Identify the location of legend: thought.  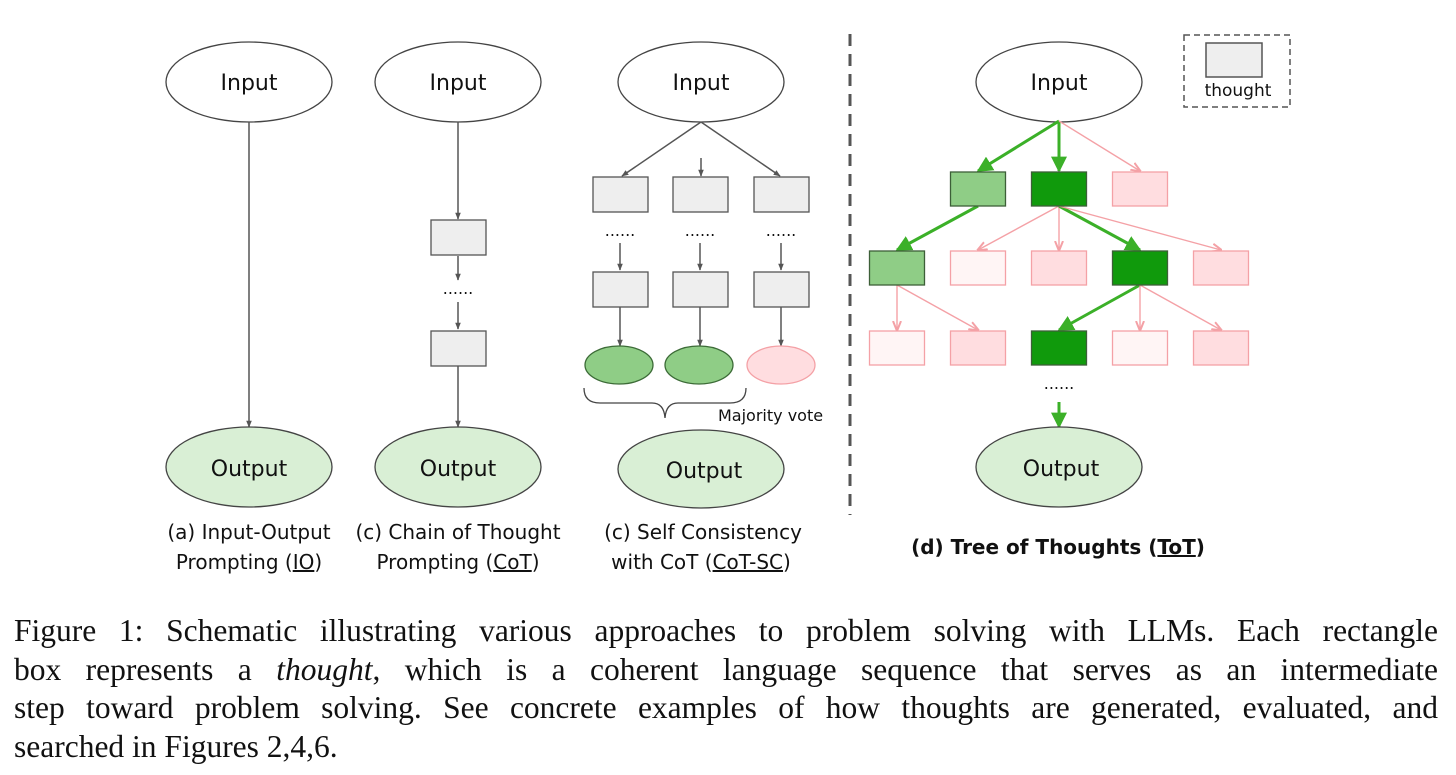
(1237, 71).